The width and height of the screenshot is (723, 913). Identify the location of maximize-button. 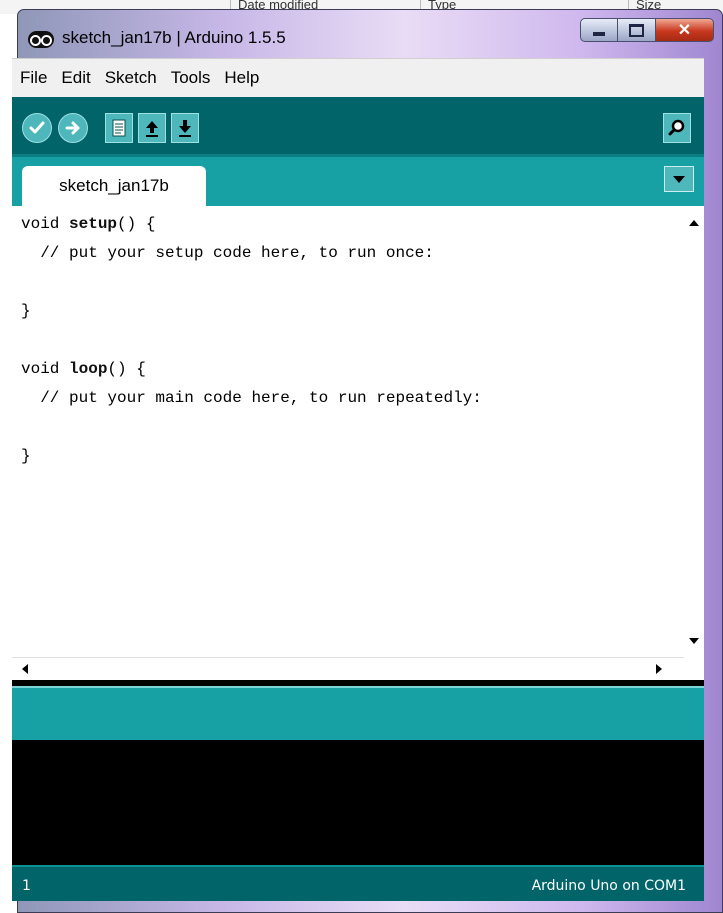
(637, 30).